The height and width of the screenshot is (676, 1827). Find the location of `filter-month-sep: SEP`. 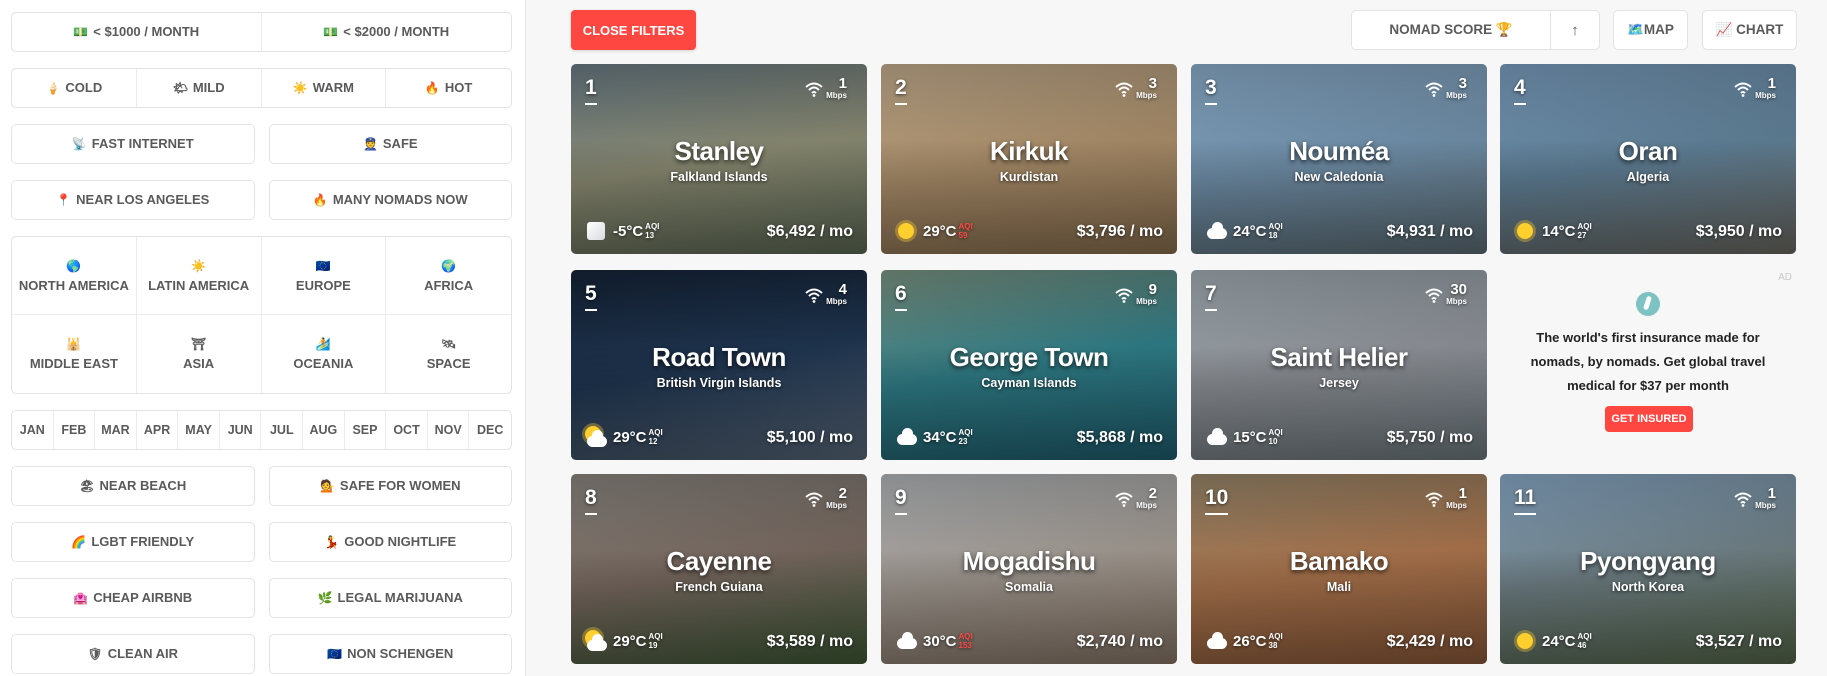

filter-month-sep: SEP is located at coordinates (366, 430).